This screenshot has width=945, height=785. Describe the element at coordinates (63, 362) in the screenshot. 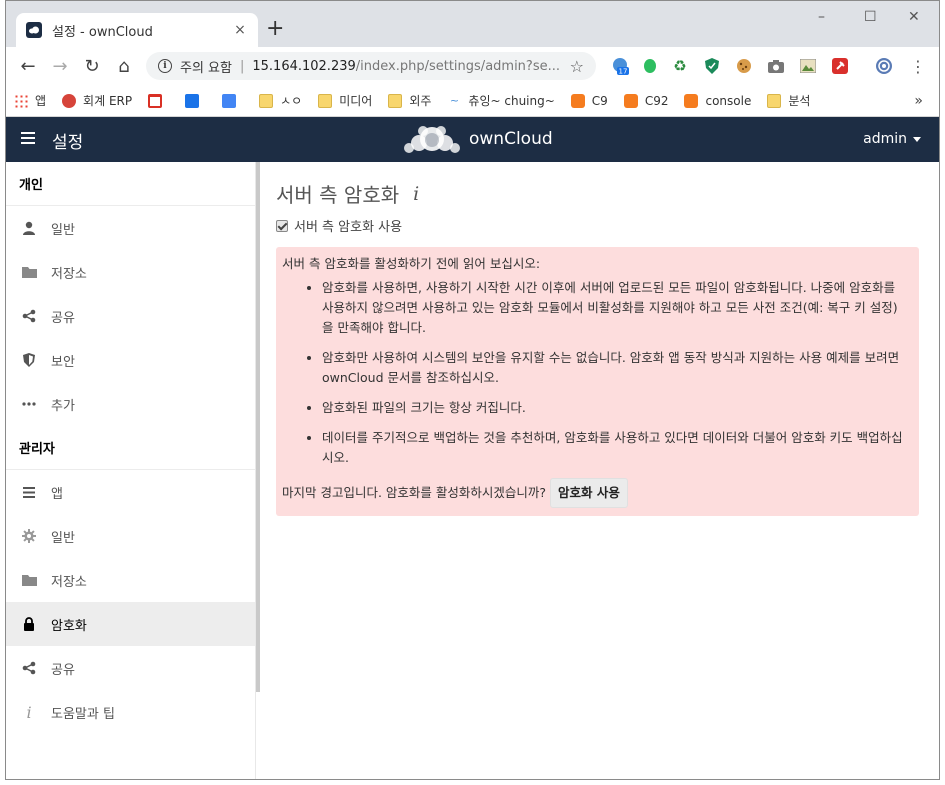

I see `sidebar-item-label: 보안` at that location.